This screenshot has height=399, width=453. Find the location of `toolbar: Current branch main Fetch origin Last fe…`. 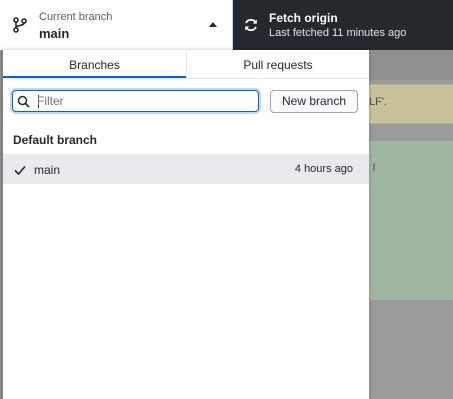

toolbar: Current branch main Fetch origin Last fe… is located at coordinates (226, 25).